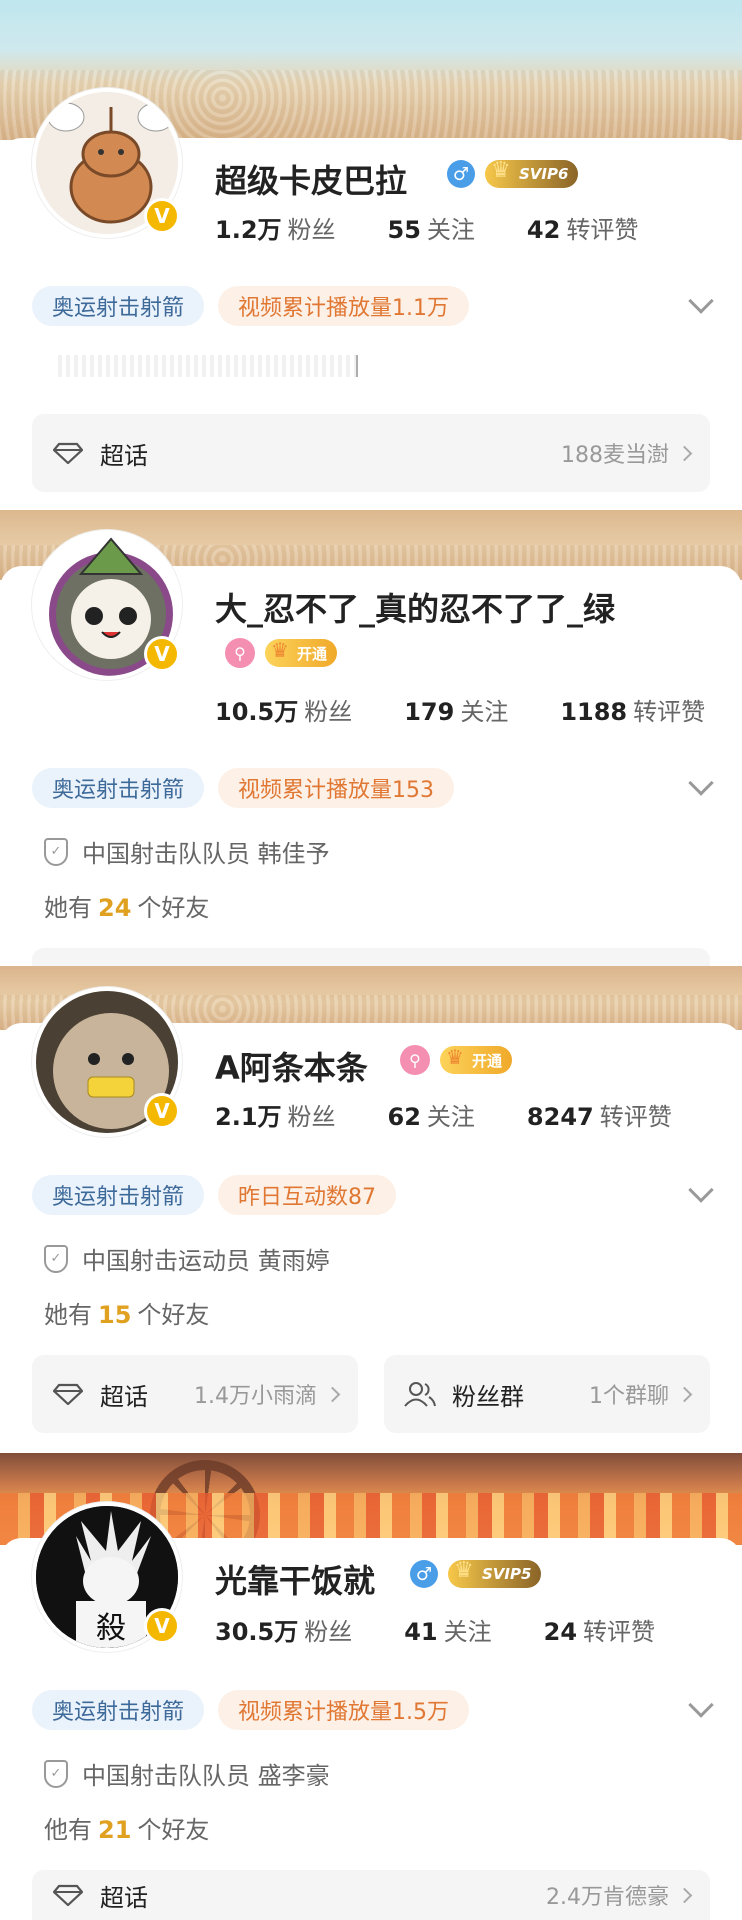 The height and width of the screenshot is (1920, 742). I want to click on identity-row: ✓ 中国射击队队员 盛李豪, so click(187, 1773).